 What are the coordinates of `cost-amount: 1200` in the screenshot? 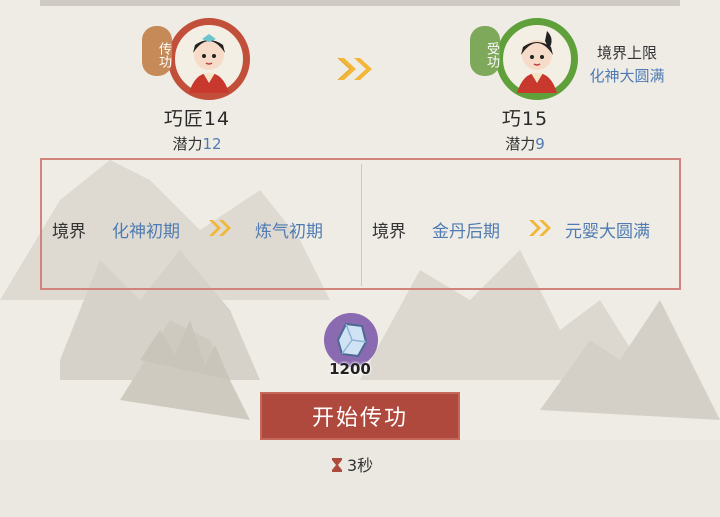 It's located at (350, 369).